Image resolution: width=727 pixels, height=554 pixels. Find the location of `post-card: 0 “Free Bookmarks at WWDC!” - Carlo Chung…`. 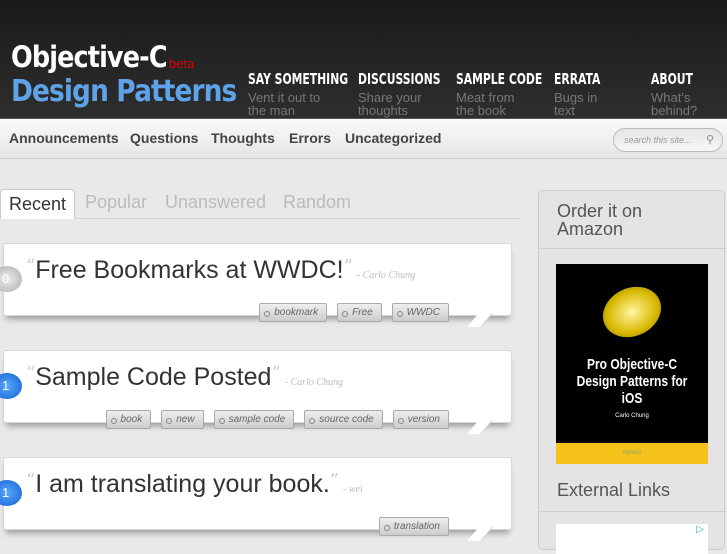

post-card: 0 “Free Bookmarks at WWDC!” - Carlo Chung… is located at coordinates (256, 285).